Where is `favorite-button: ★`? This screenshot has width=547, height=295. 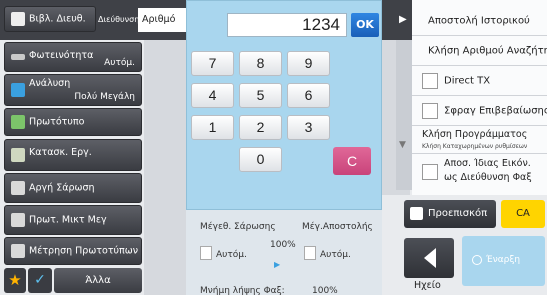 favorite-button: ★ is located at coordinates (15, 280).